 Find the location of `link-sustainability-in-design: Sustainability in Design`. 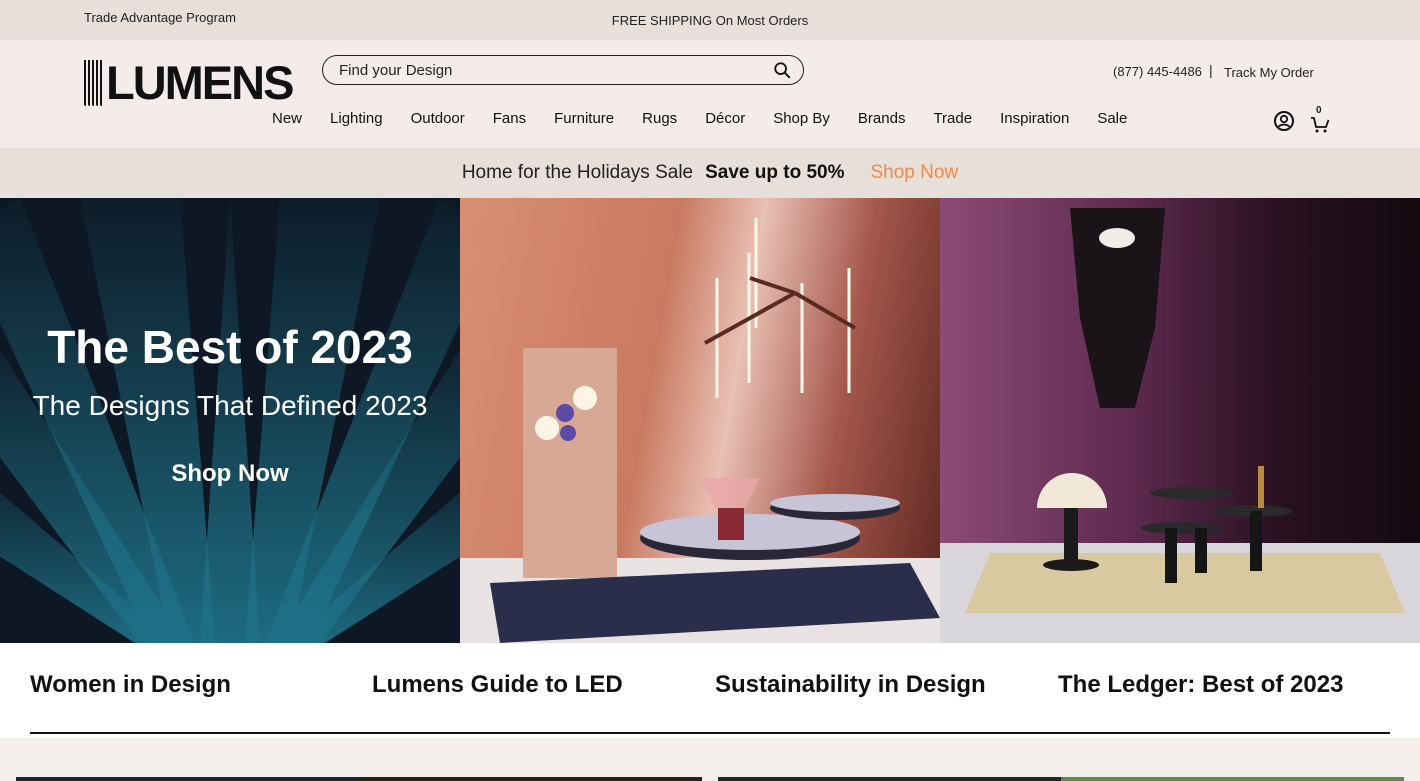

link-sustainability-in-design: Sustainability in Design is located at coordinates (850, 685).